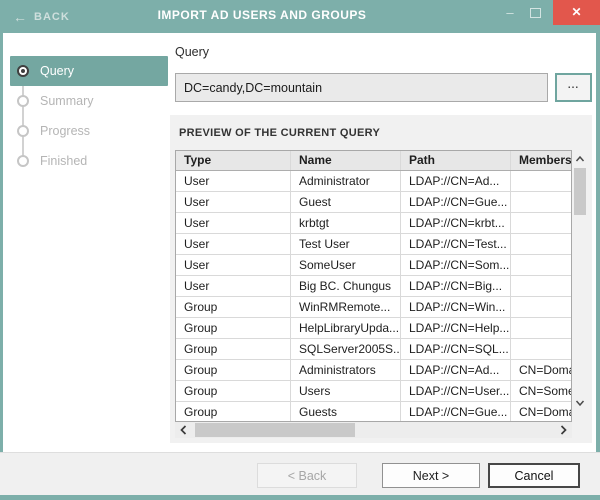 This screenshot has height=500, width=600. Describe the element at coordinates (580, 159) in the screenshot. I see `scroll-up-icon` at that location.